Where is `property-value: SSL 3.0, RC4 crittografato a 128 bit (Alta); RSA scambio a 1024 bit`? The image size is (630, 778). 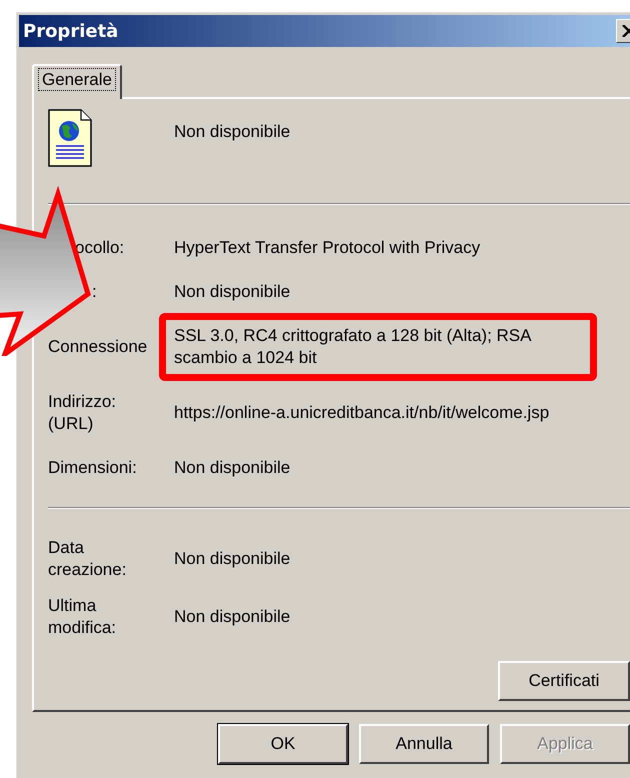
property-value: SSL 3.0, RC4 crittografato a 128 bit (Alta); RSA scambio a 1024 bit is located at coordinates (353, 347).